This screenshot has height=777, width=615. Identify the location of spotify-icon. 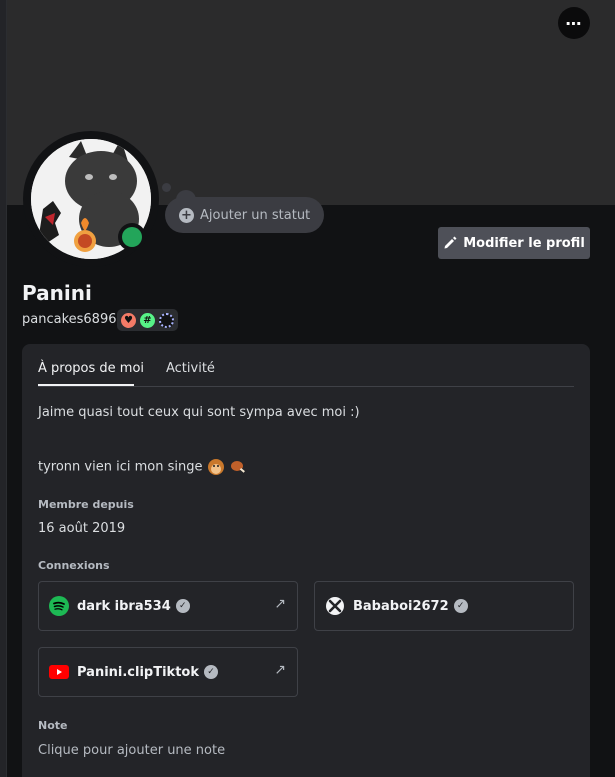
(59, 606).